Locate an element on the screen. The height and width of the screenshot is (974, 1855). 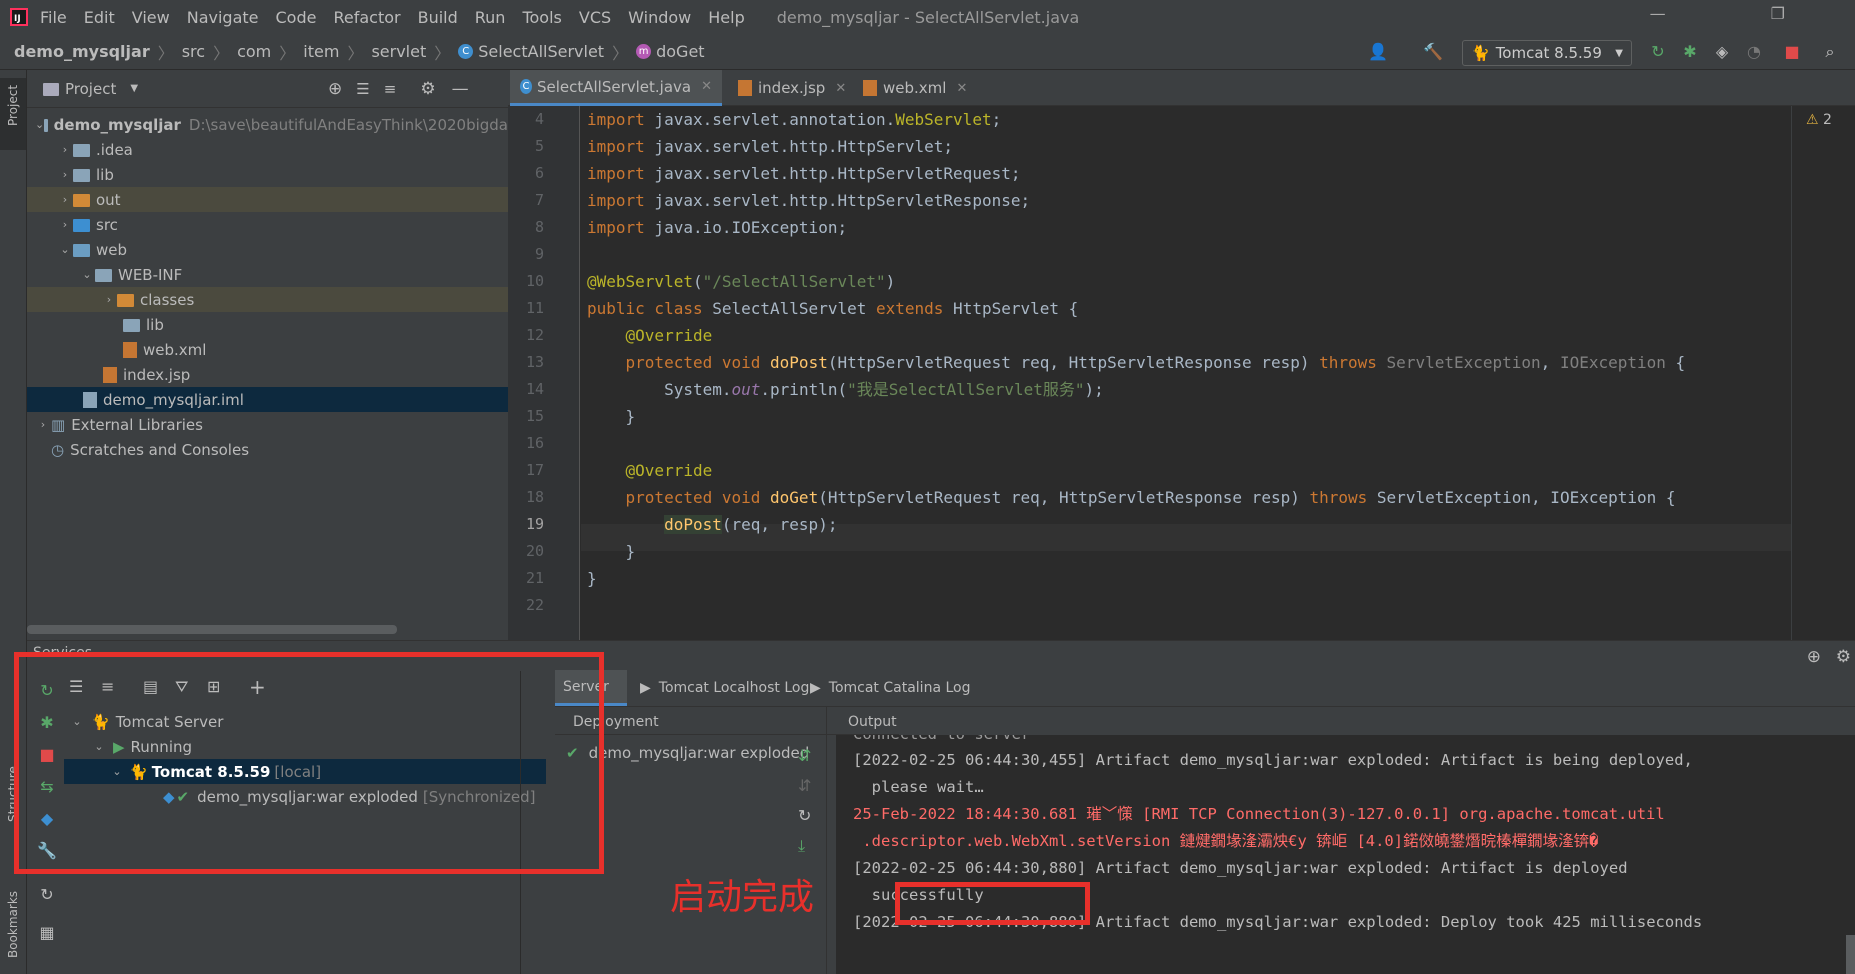
tree-item-web: ⌄ web is located at coordinates (267, 249).